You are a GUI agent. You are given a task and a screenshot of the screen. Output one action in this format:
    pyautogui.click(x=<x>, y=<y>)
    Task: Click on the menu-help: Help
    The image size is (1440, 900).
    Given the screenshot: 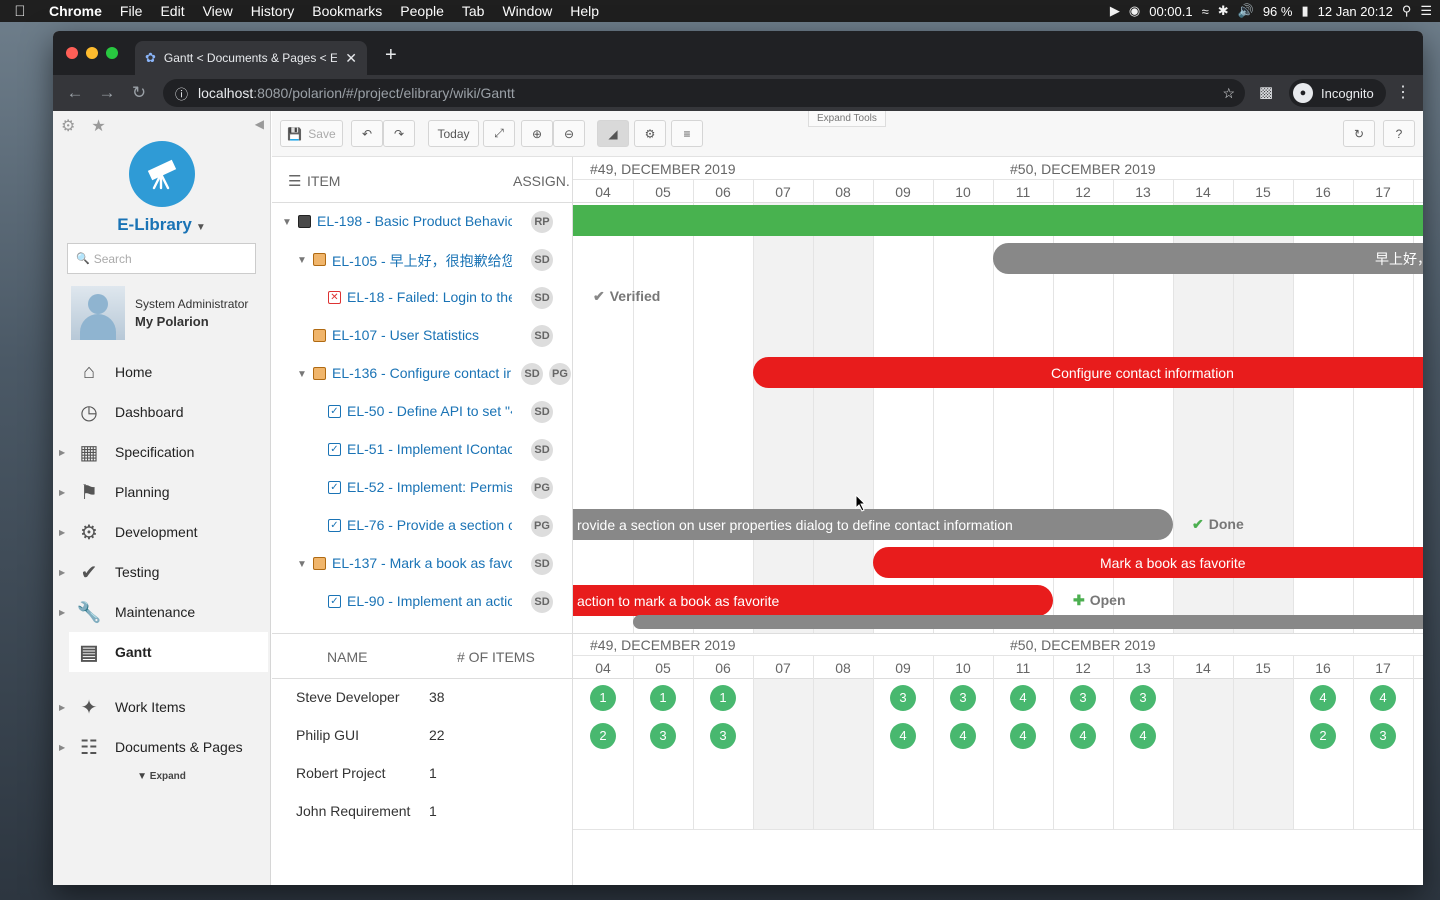 What is the action you would take?
    pyautogui.click(x=584, y=11)
    